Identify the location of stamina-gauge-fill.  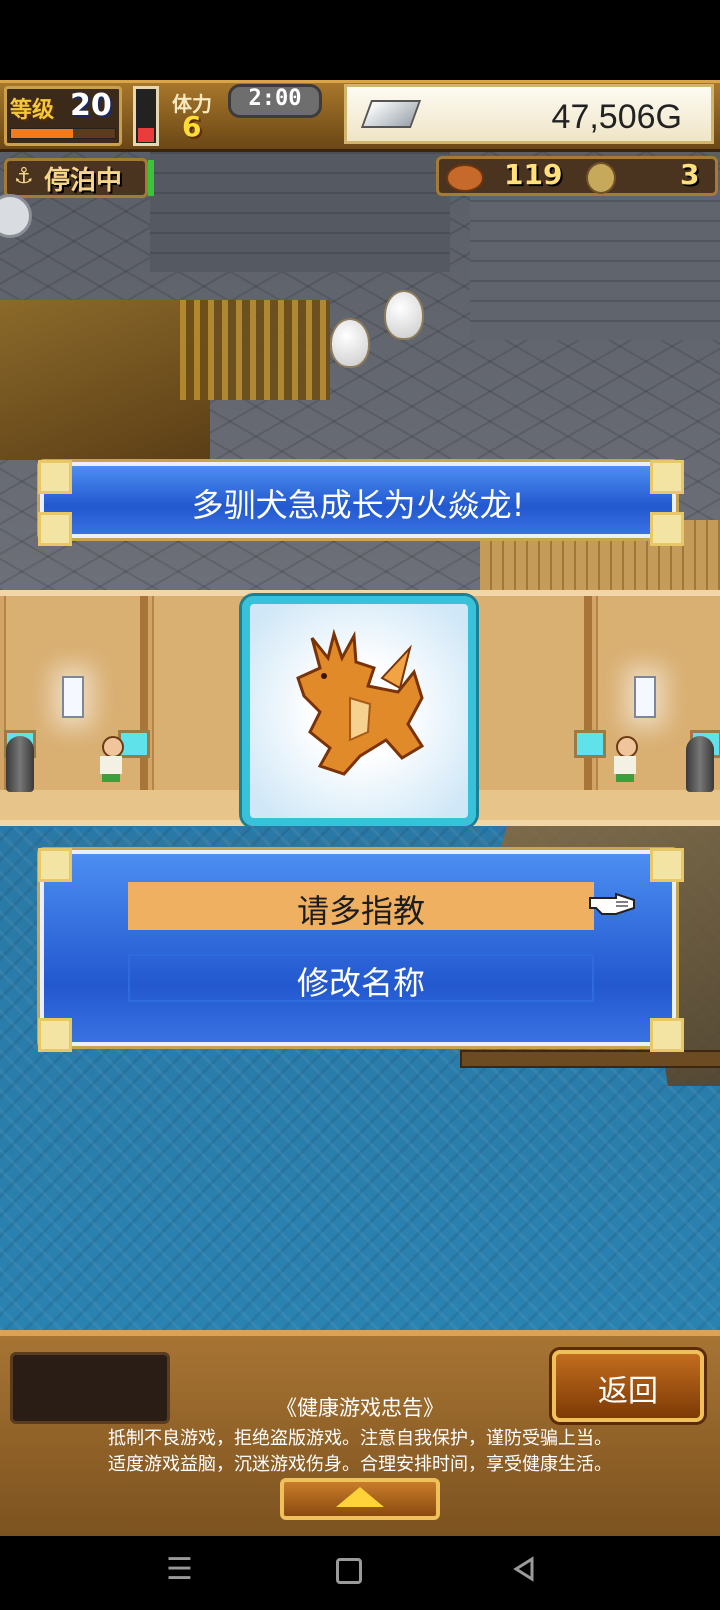
(146, 135).